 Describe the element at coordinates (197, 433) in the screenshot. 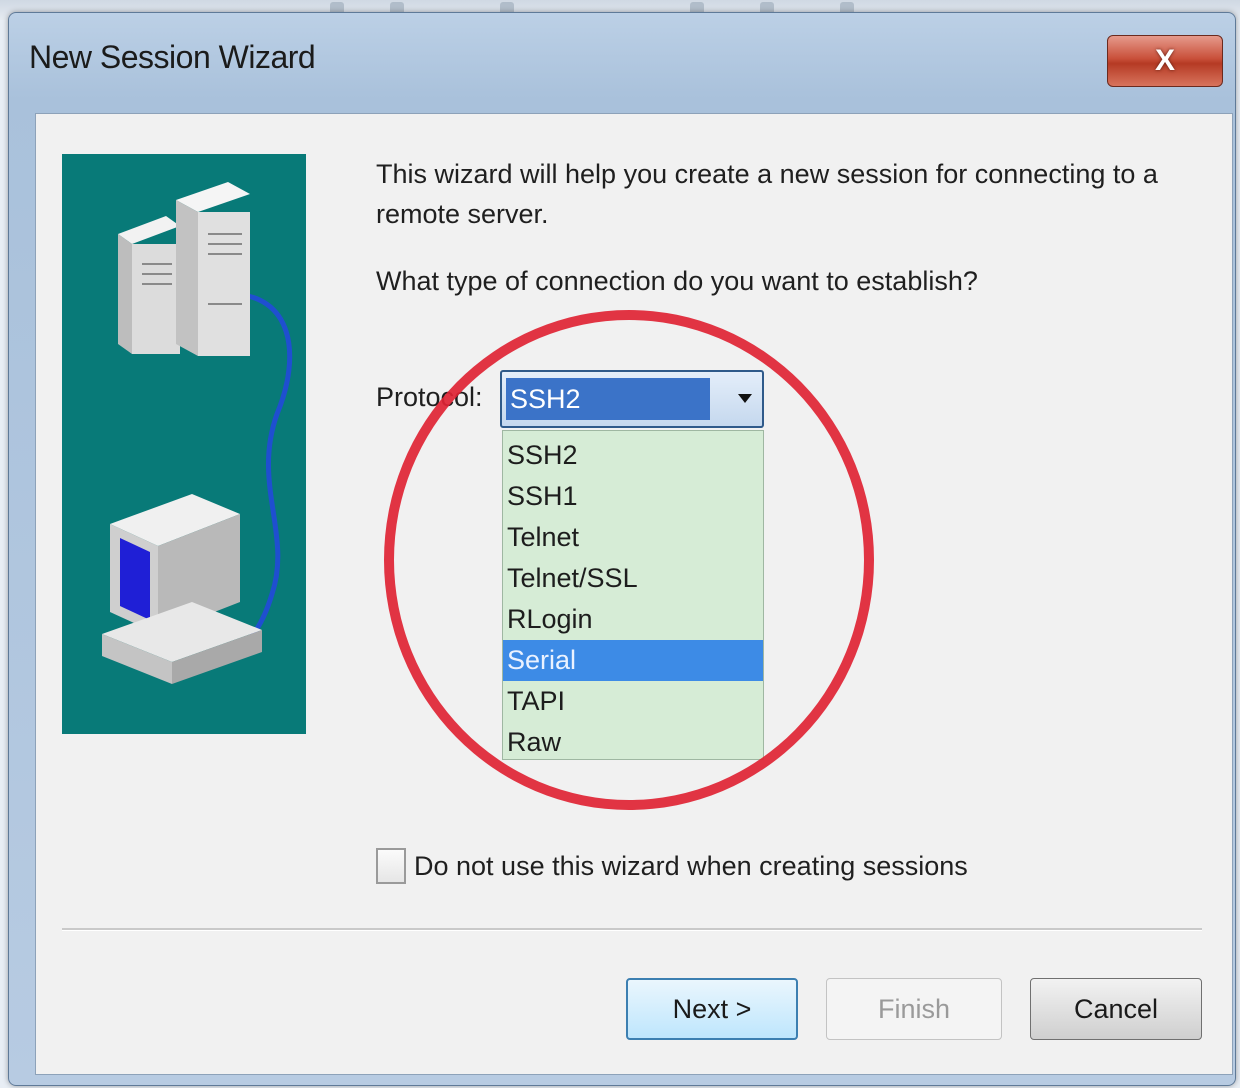

I see `network-illustration` at that location.